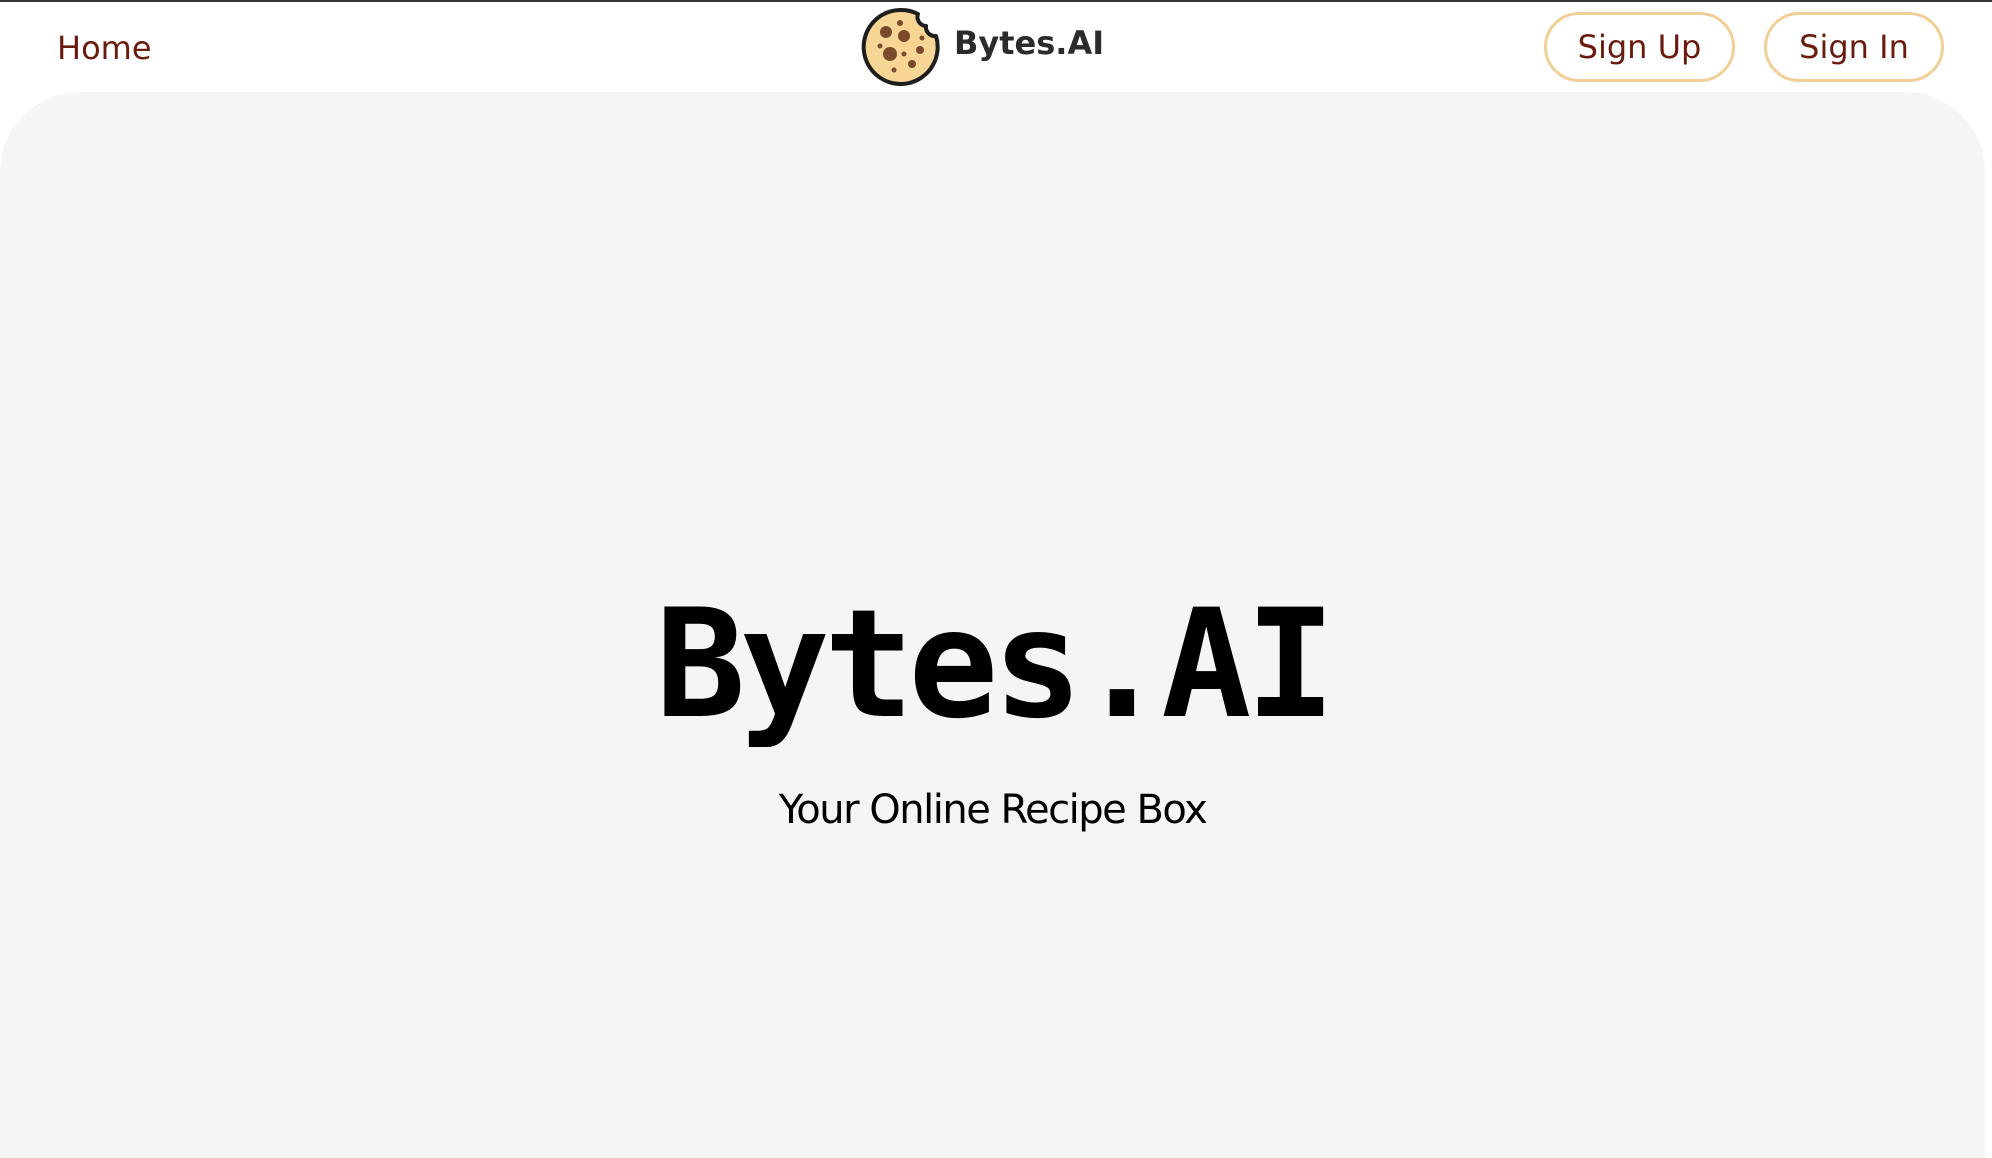 The height and width of the screenshot is (1158, 1992). What do you see at coordinates (1029, 43) in the screenshot?
I see `brand-name: Bytes.AI` at bounding box center [1029, 43].